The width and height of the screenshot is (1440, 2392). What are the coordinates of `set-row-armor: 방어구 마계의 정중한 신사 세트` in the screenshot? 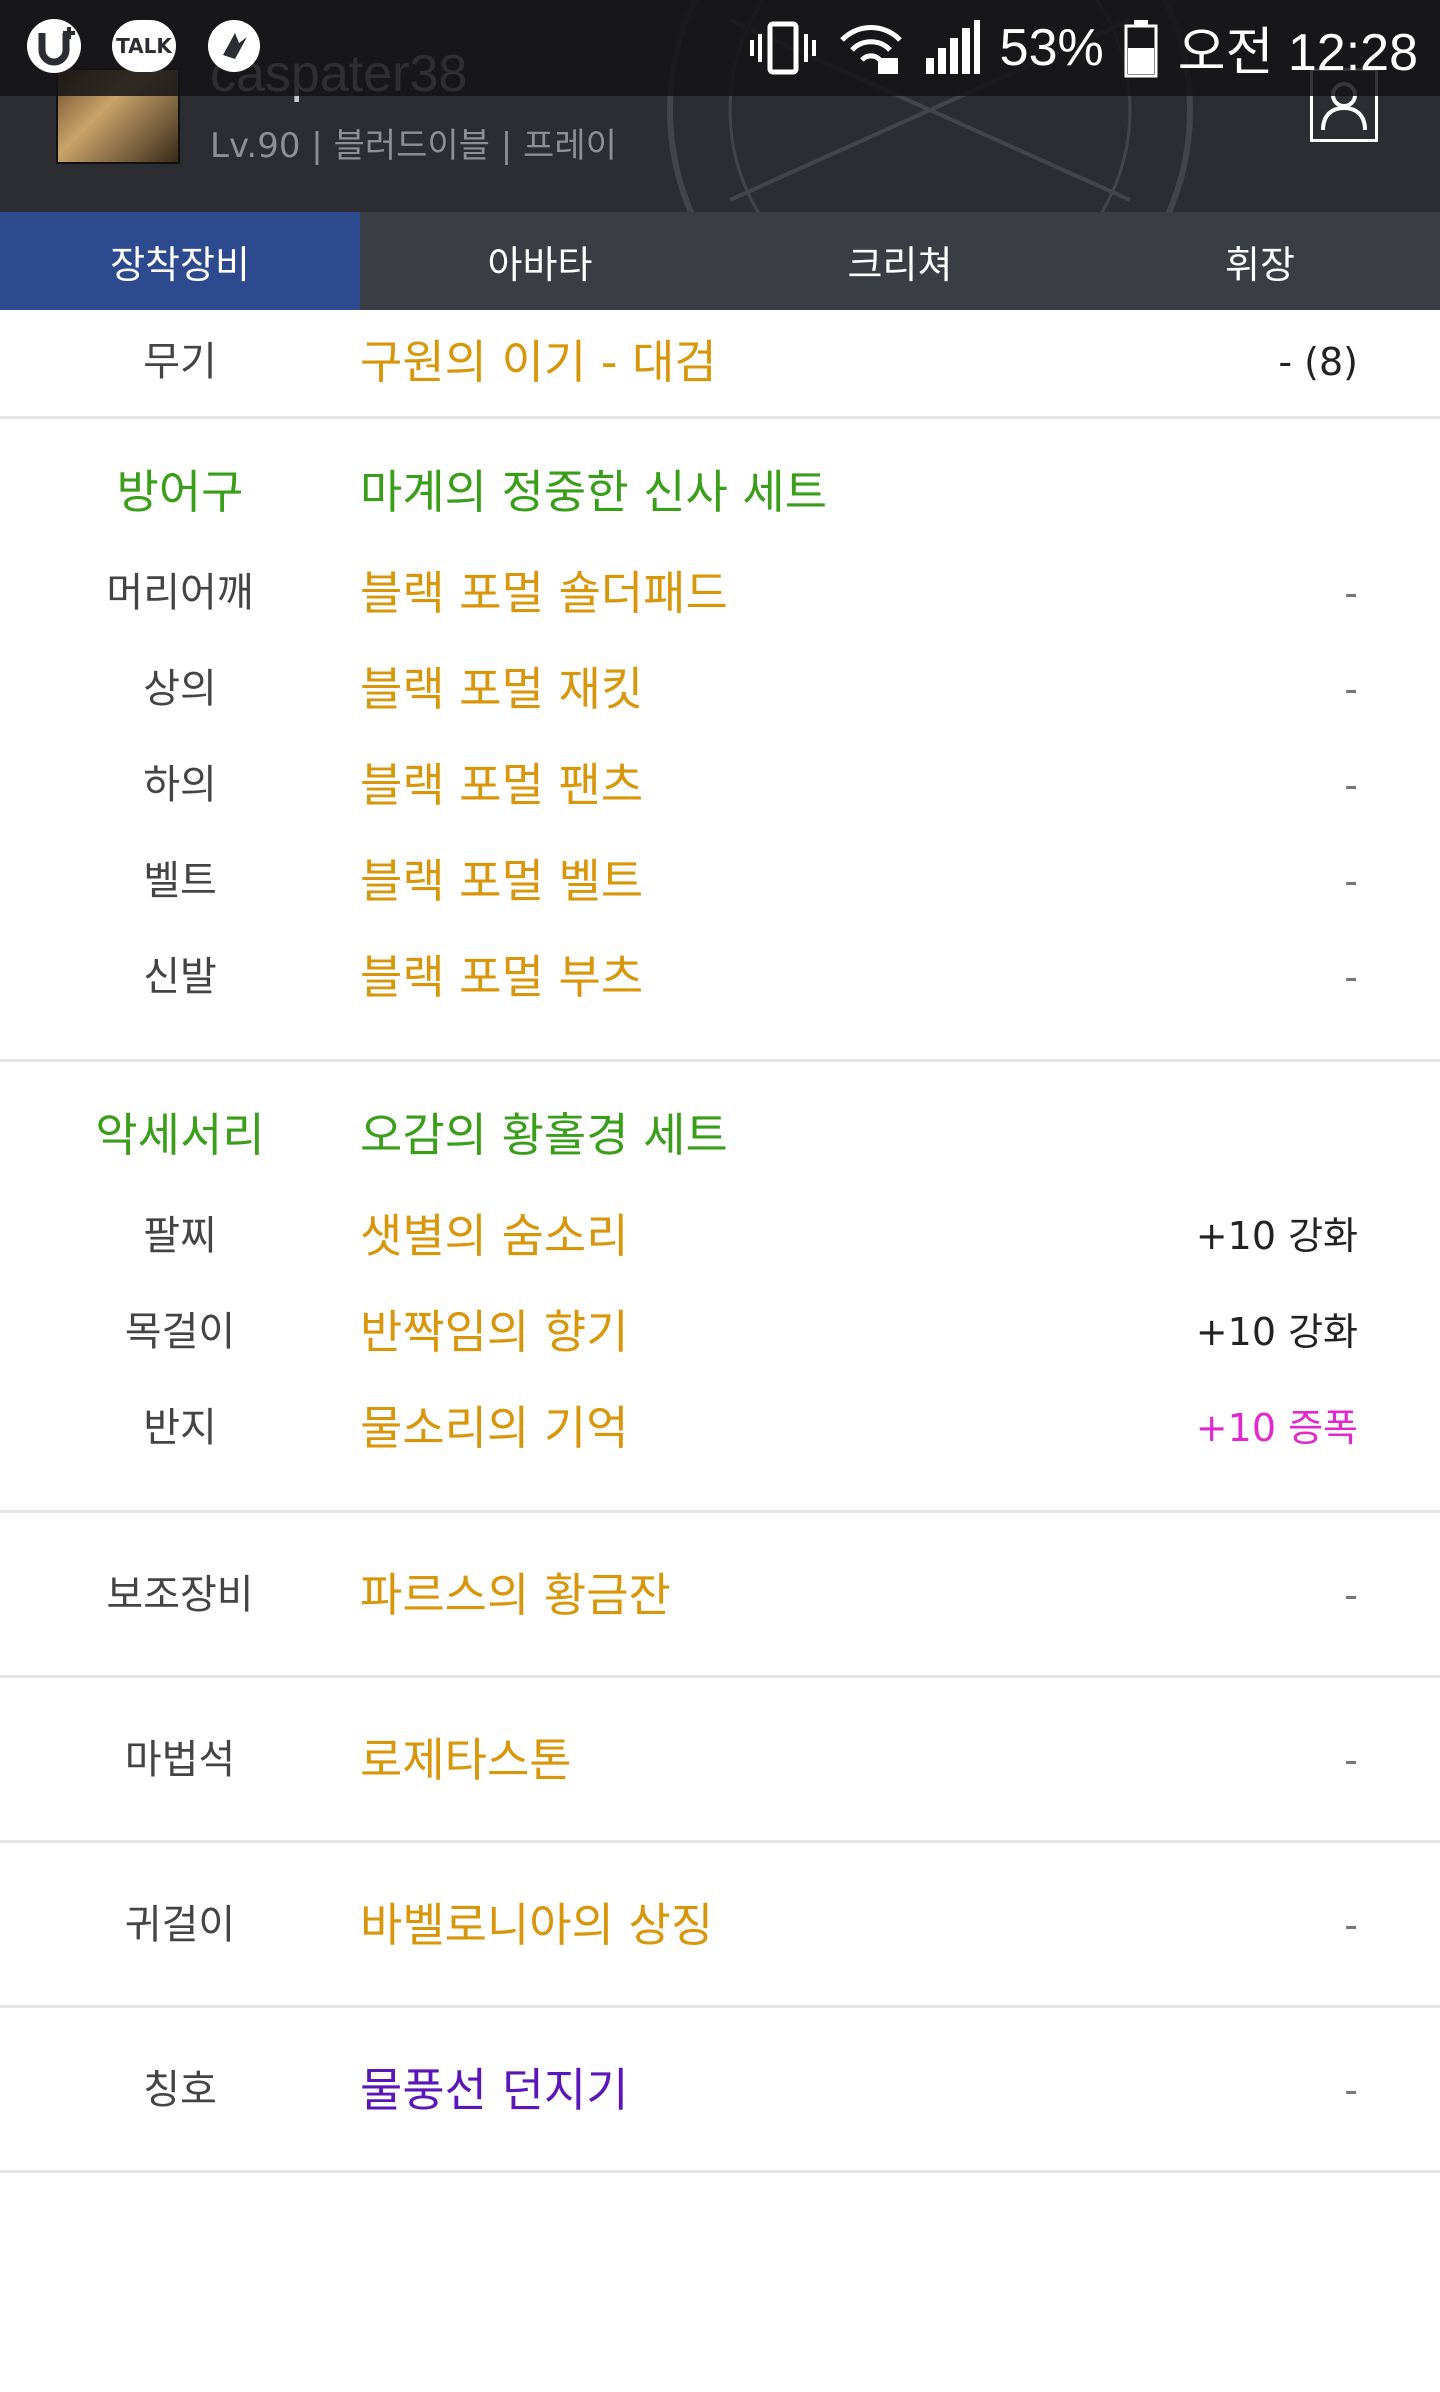 It's located at (720, 492).